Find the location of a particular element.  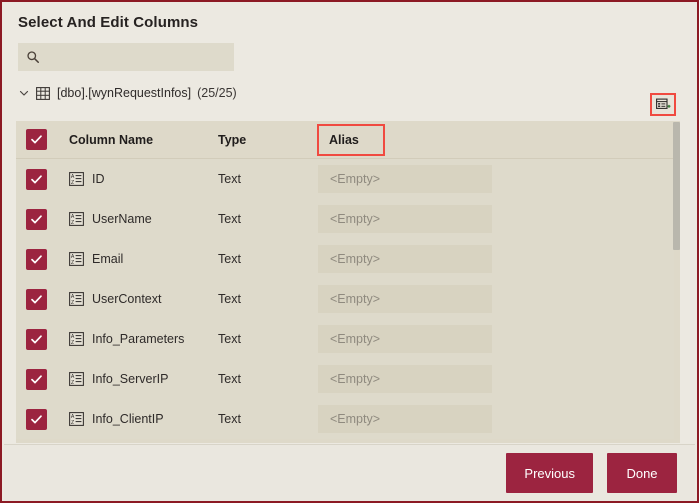

tree-node-label: [dbo].[wynRequestInfos] is located at coordinates (124, 93).